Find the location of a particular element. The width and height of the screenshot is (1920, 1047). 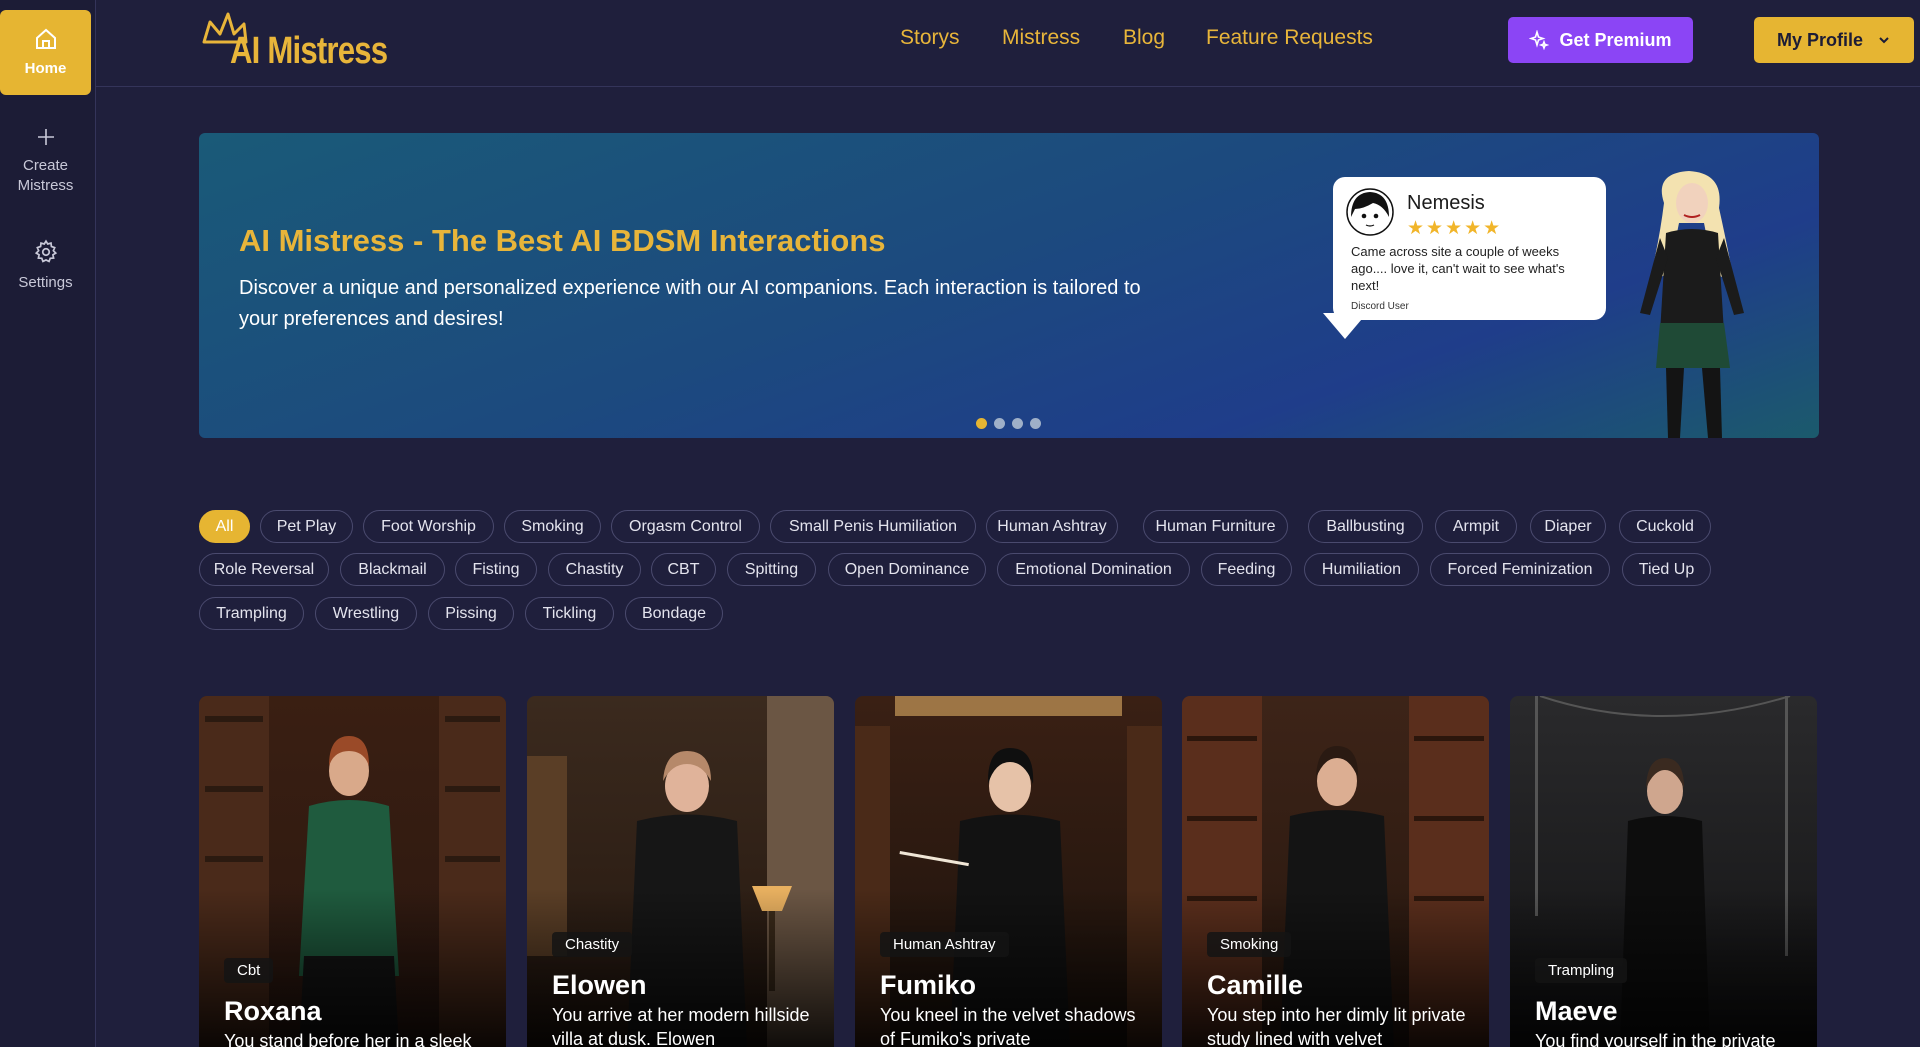

card-tag-badge: Human Ashtray is located at coordinates (944, 944).